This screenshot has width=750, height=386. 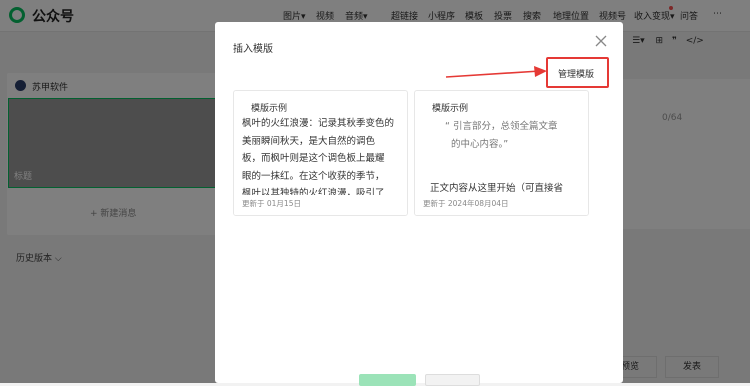 What do you see at coordinates (496, 72) in the screenshot?
I see `red-arrow-annotation` at bounding box center [496, 72].